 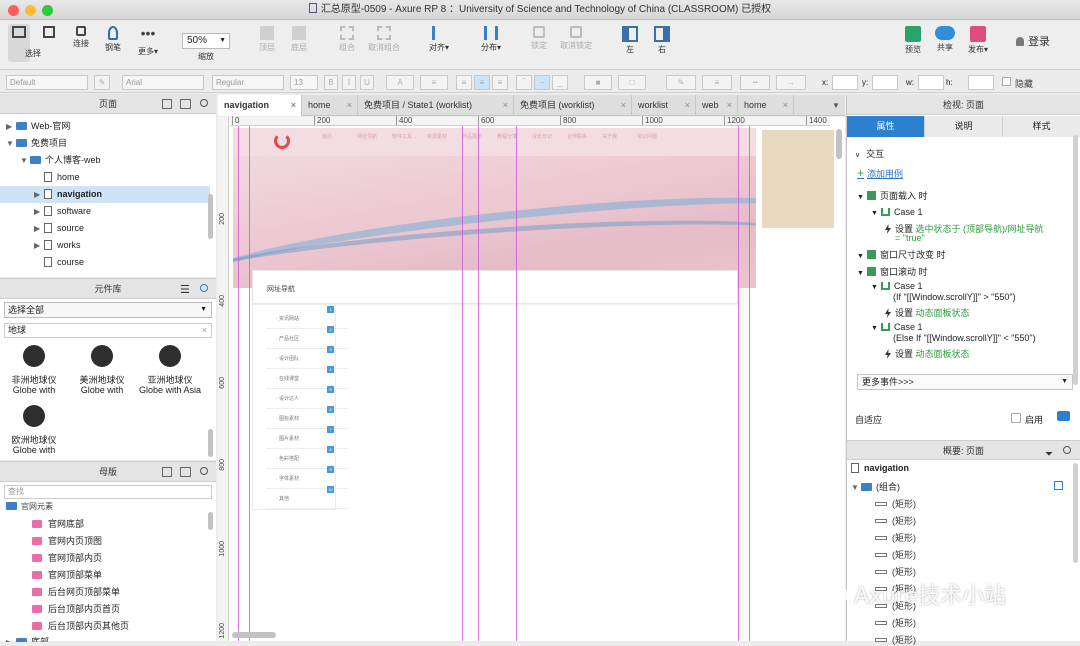 What do you see at coordinates (347, 39) in the screenshot?
I see `group-button: 组合` at bounding box center [347, 39].